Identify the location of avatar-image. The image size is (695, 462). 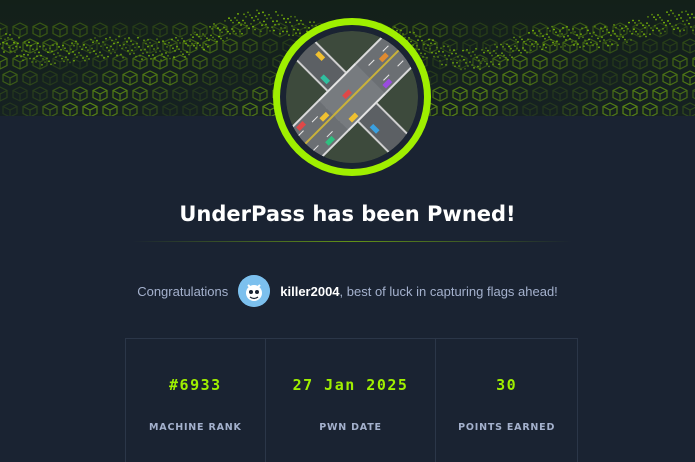
(254, 291).